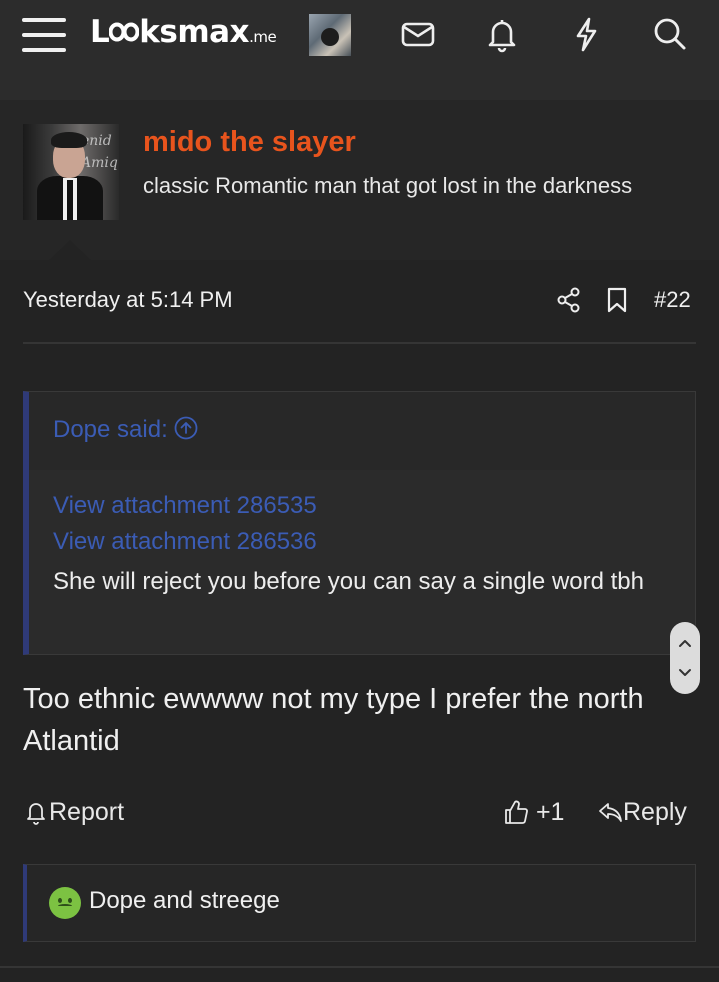 This screenshot has height=982, width=719. I want to click on attachment-link: View attachment 286535, so click(185, 506).